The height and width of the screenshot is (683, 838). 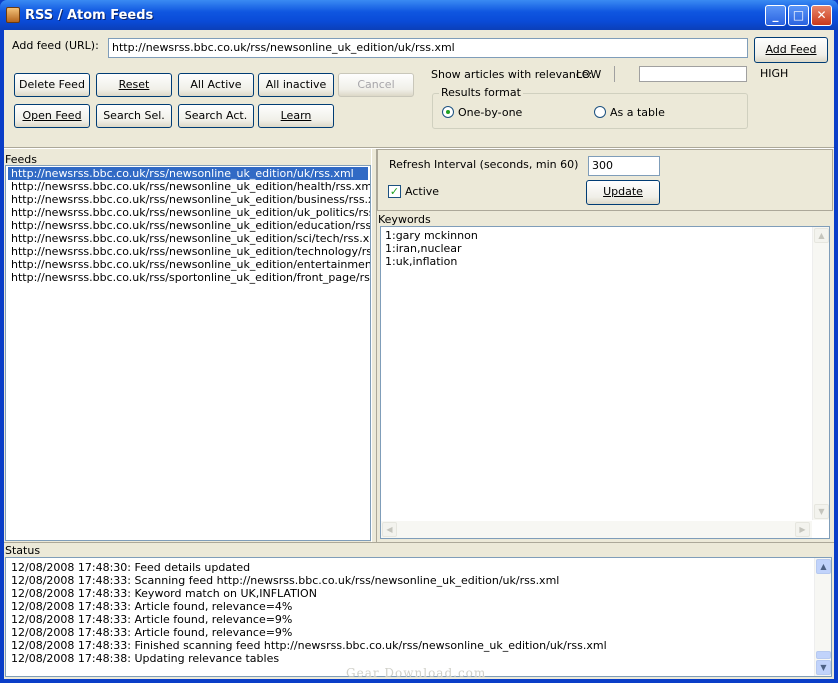 I want to click on update-button-label: Update, so click(x=623, y=191).